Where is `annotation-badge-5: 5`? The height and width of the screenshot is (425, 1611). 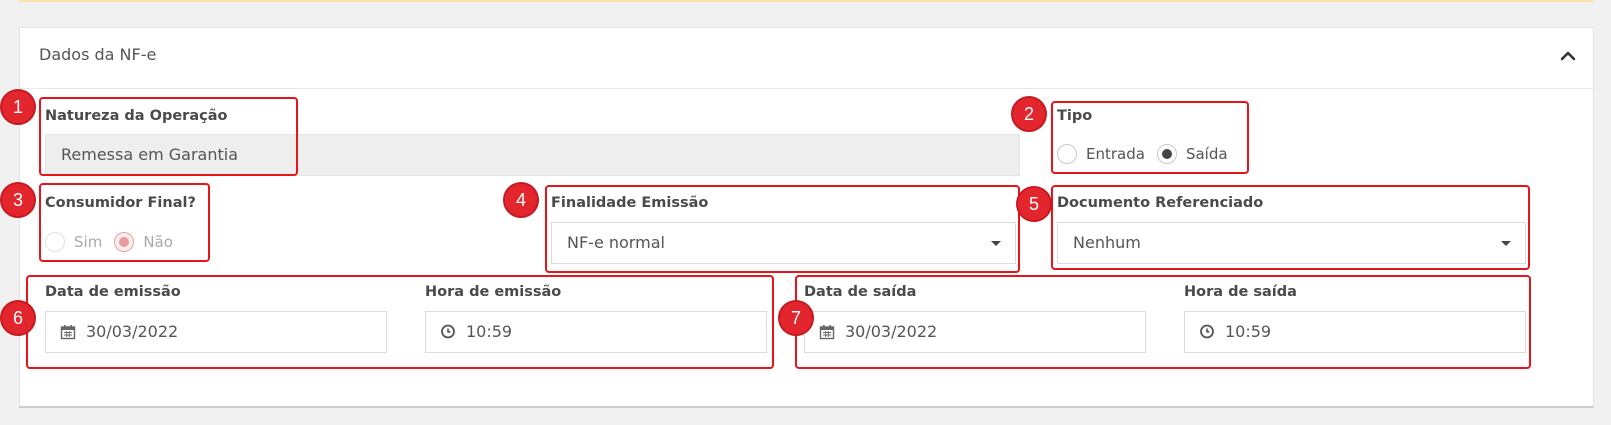 annotation-badge-5: 5 is located at coordinates (1034, 204).